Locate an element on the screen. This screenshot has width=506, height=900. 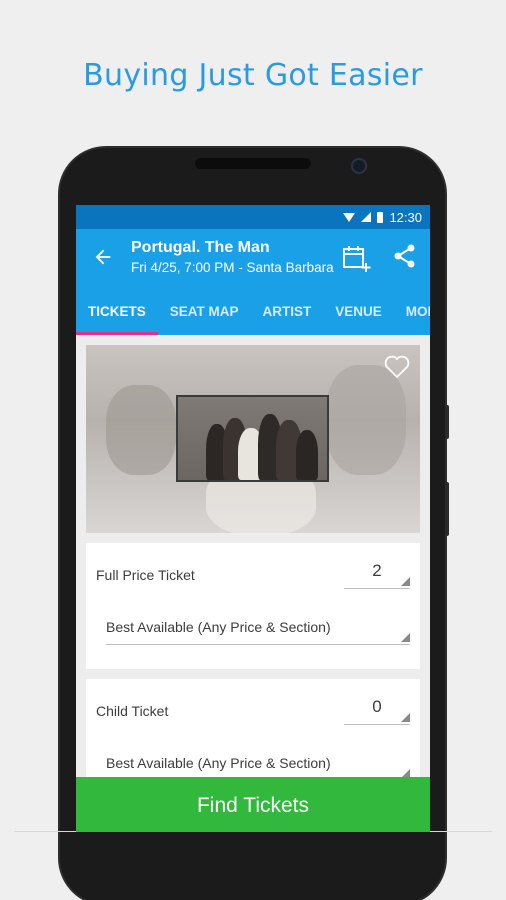
tab-venue: VENUE is located at coordinates (358, 312).